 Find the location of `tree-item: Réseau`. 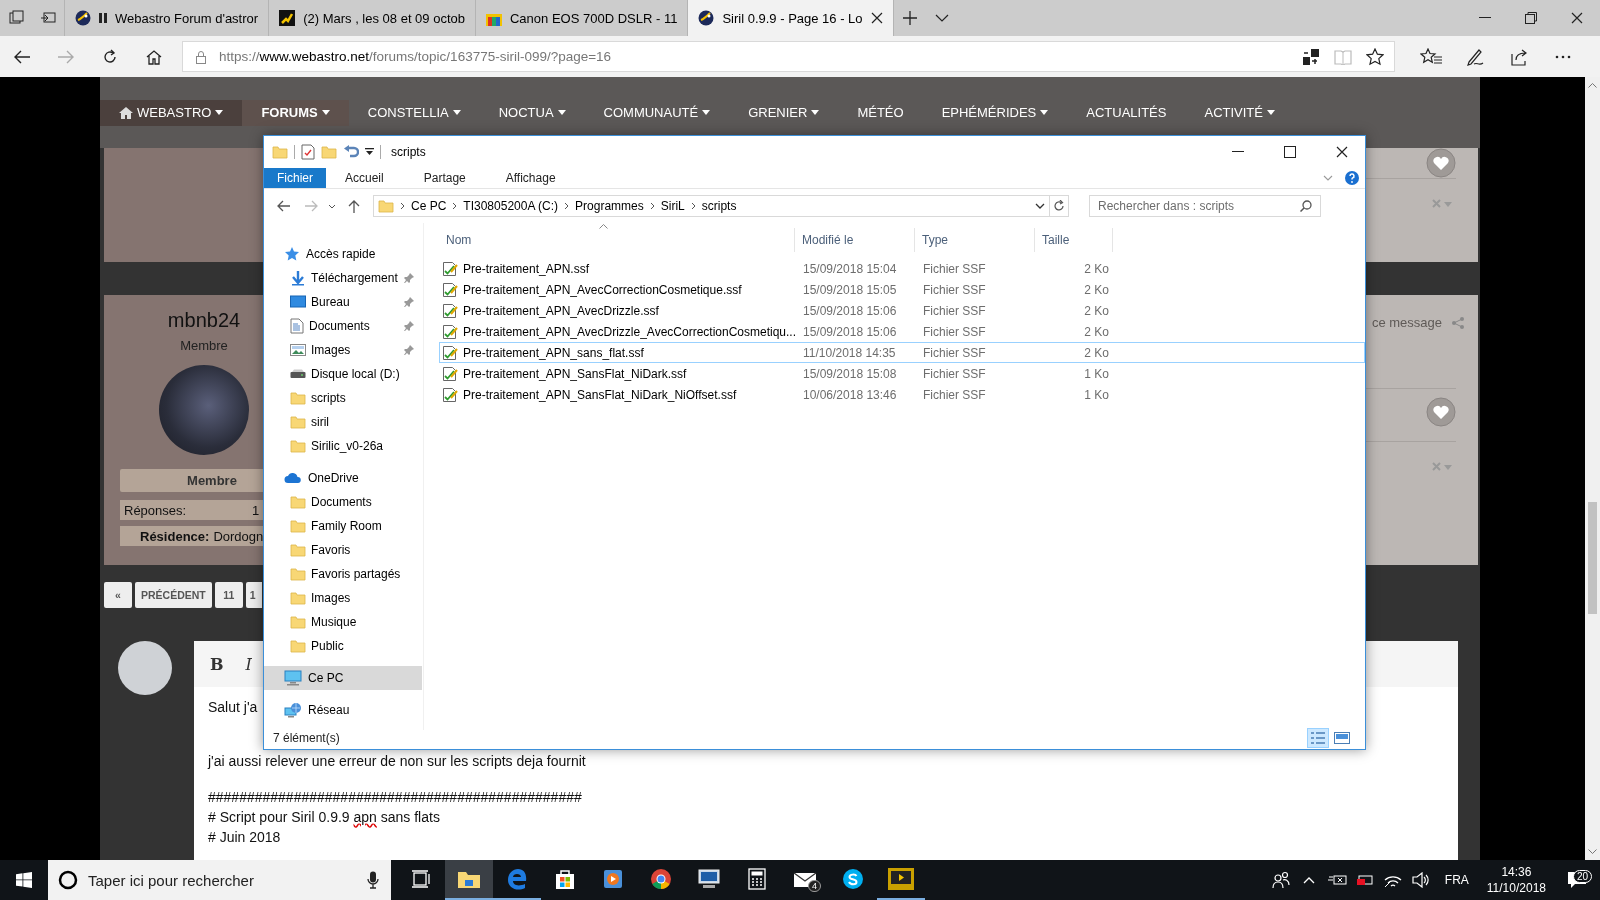

tree-item: Réseau is located at coordinates (343, 710).